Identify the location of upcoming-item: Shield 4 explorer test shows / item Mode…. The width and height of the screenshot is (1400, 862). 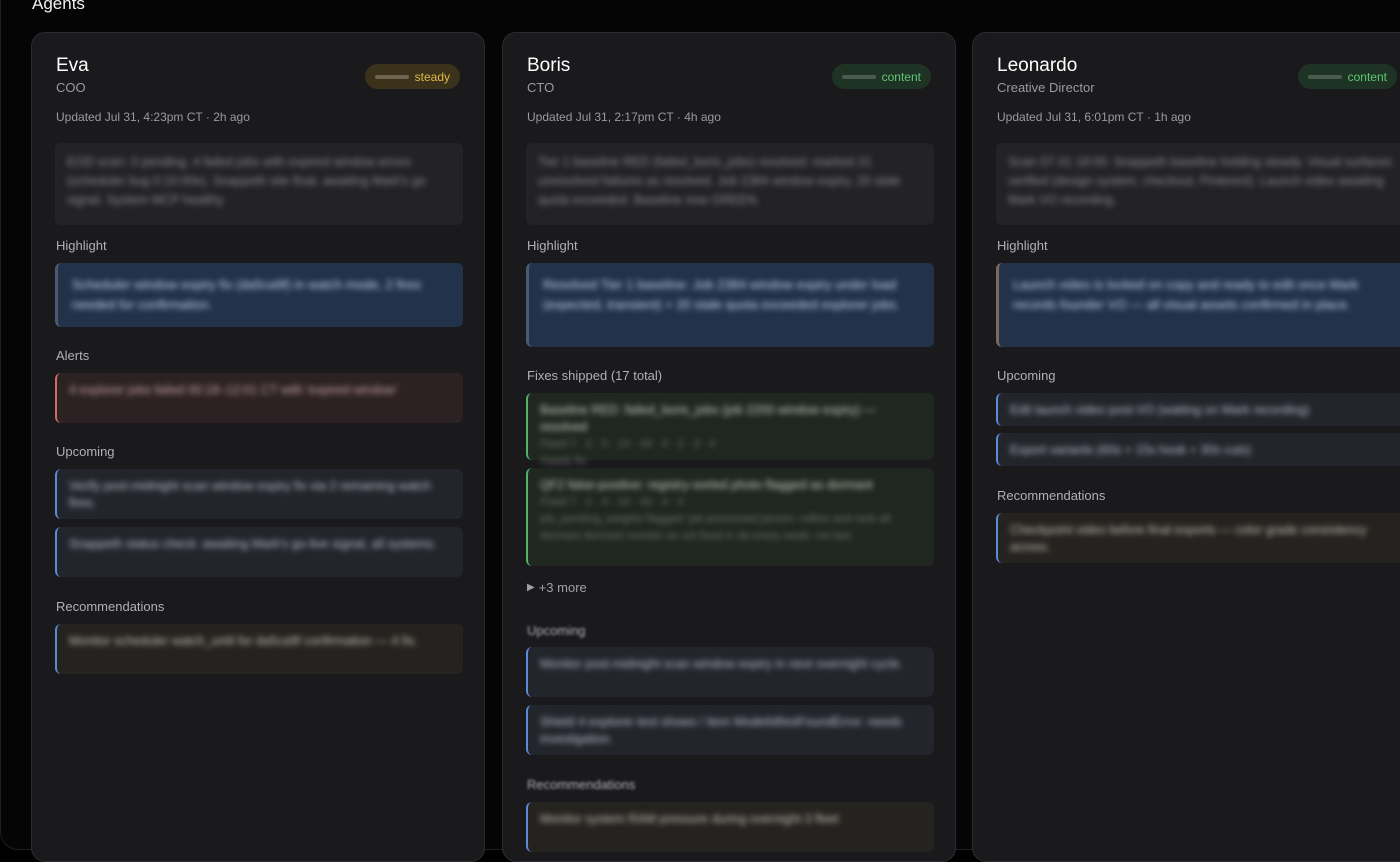
(730, 730).